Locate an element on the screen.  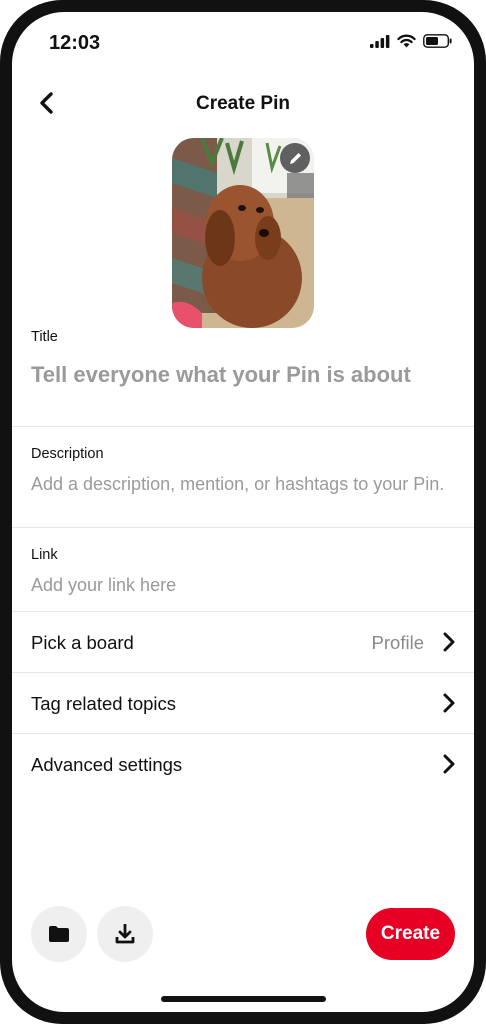
create-button: Create is located at coordinates (410, 934).